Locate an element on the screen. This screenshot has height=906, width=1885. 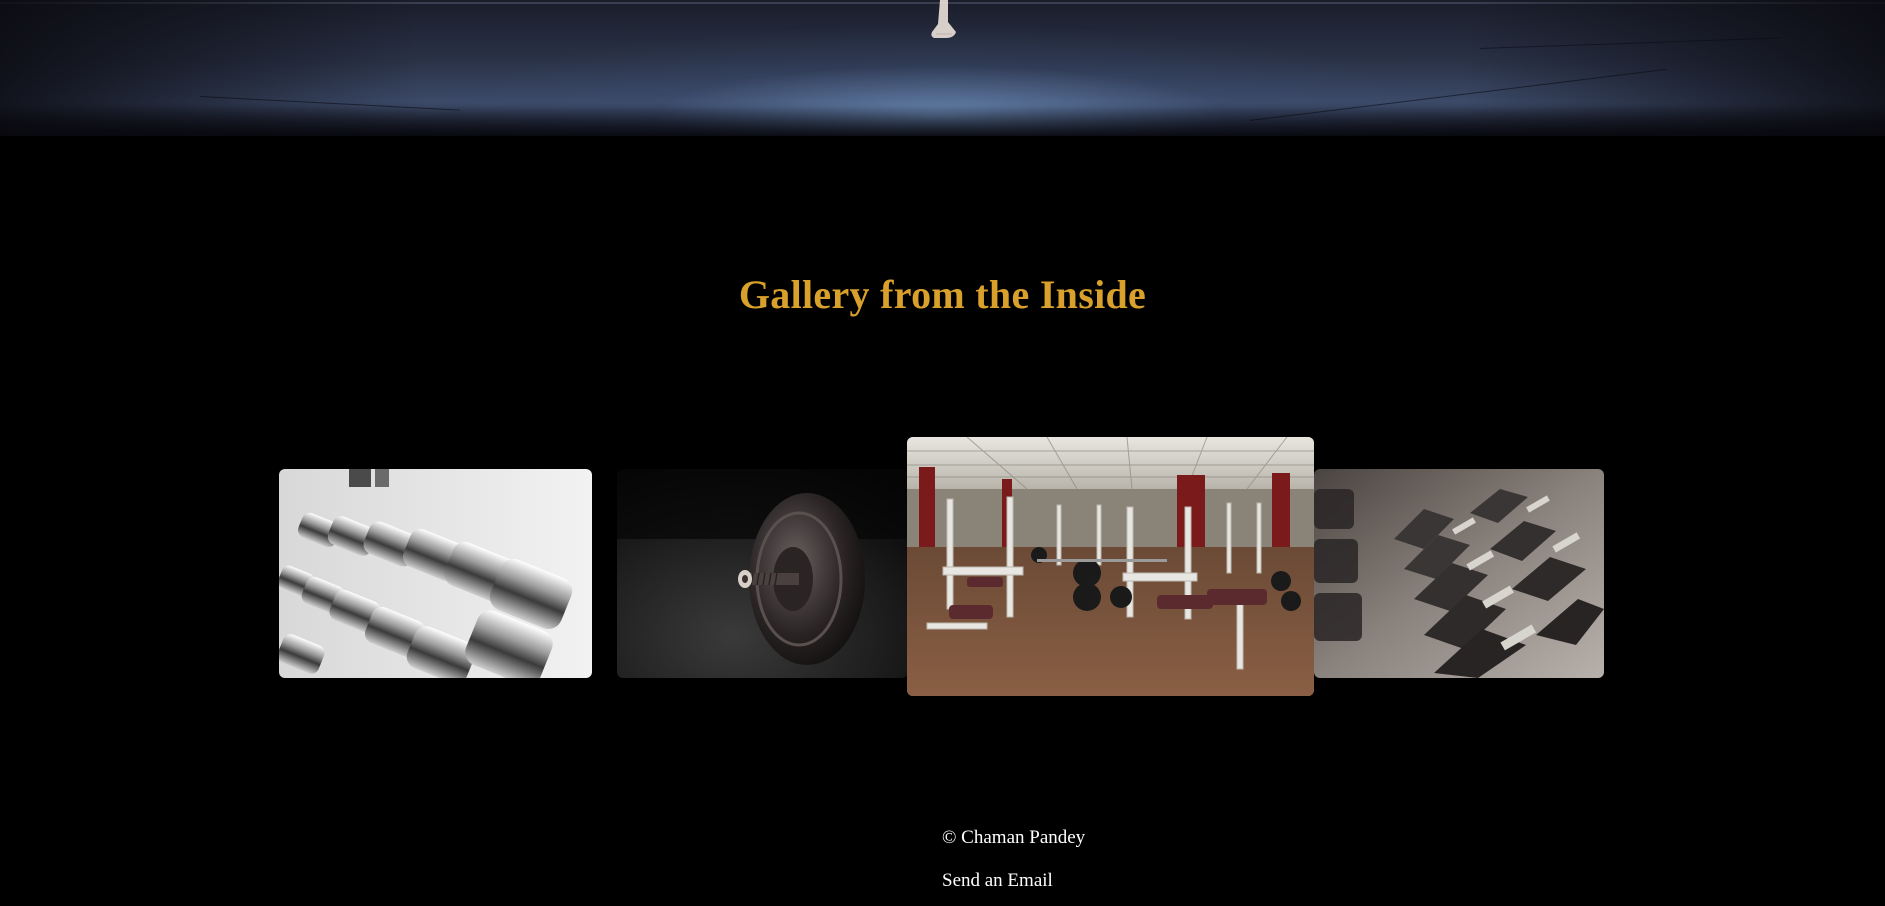
gym-interior-equipment-image is located at coordinates (1110, 566).